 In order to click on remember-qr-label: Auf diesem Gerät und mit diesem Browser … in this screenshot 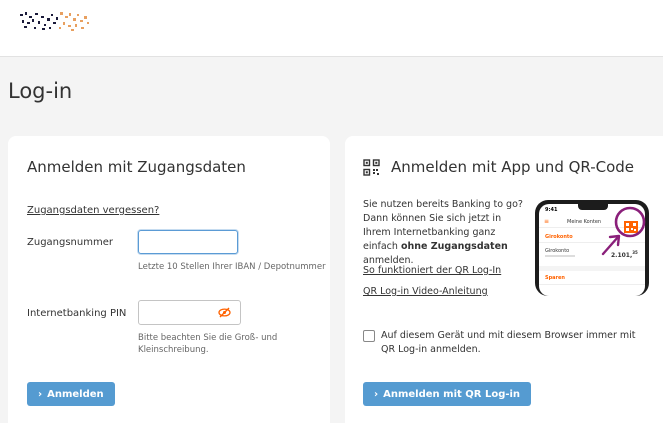, I will do `click(508, 342)`.